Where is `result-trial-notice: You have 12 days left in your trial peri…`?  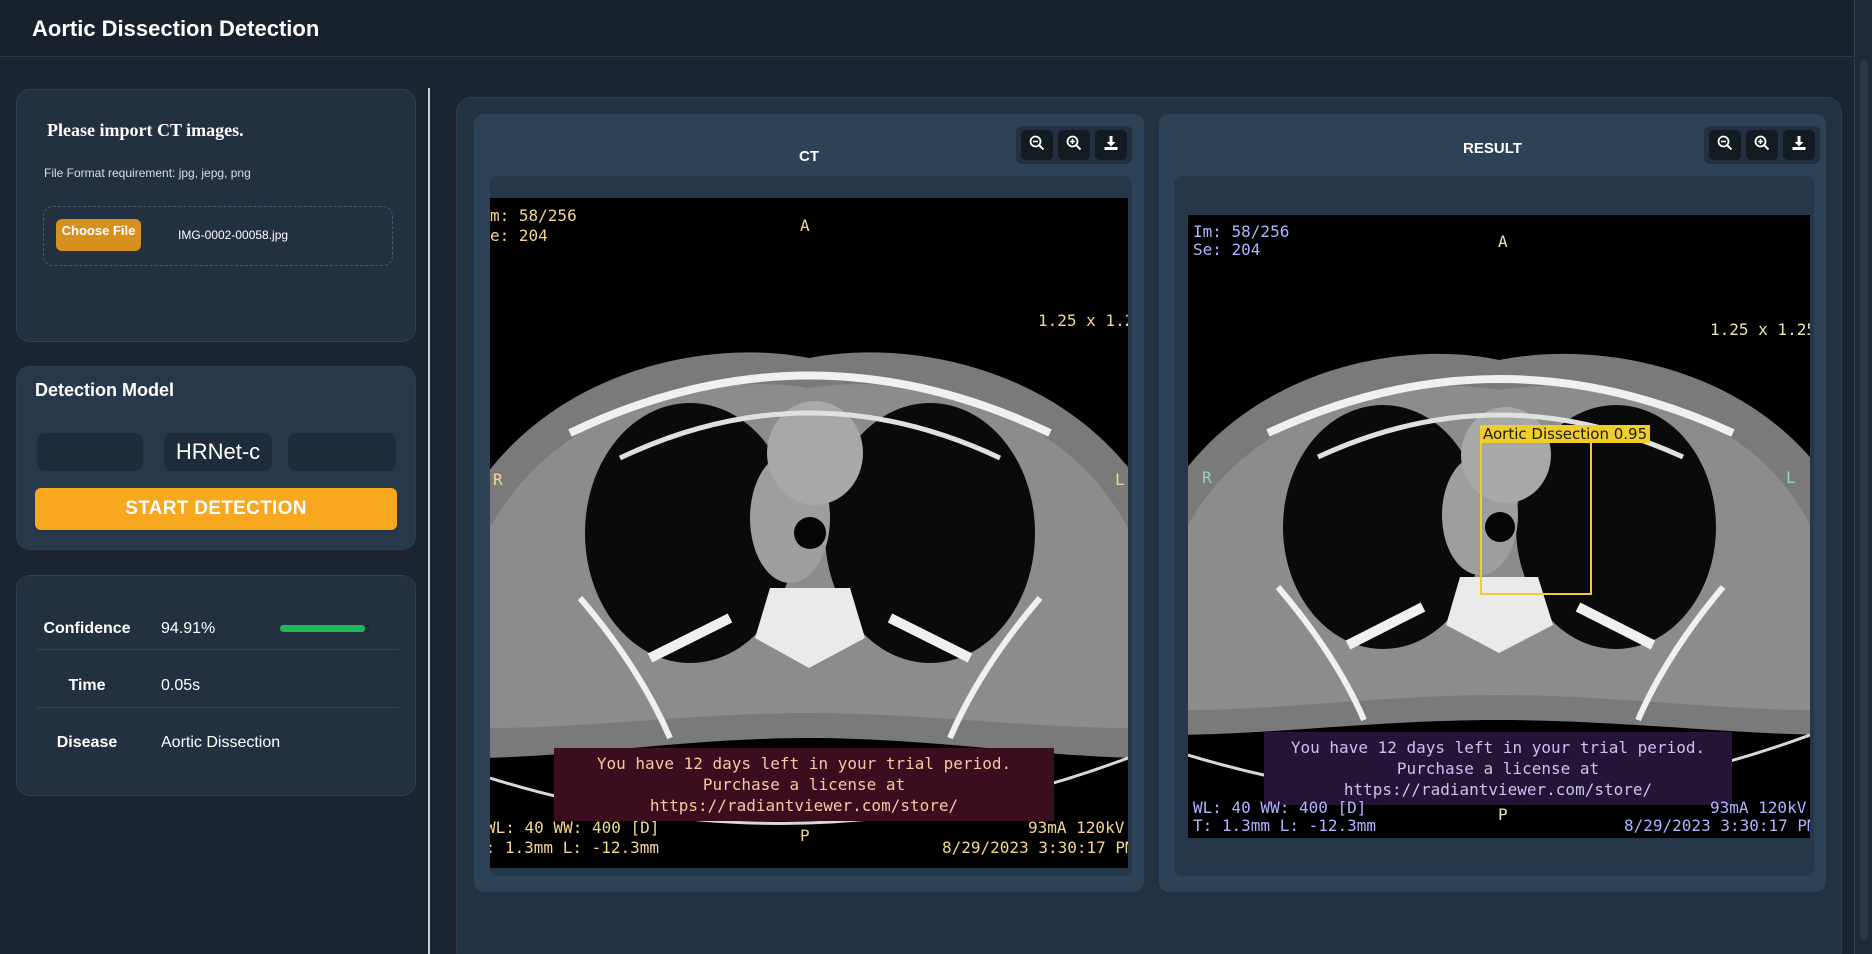 result-trial-notice: You have 12 days left in your trial peri… is located at coordinates (1498, 768).